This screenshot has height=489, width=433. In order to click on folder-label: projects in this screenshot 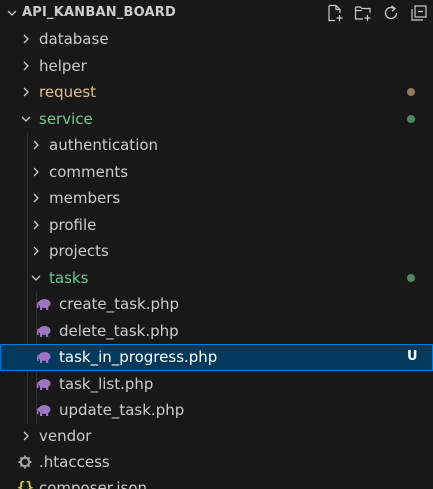, I will do `click(79, 251)`.